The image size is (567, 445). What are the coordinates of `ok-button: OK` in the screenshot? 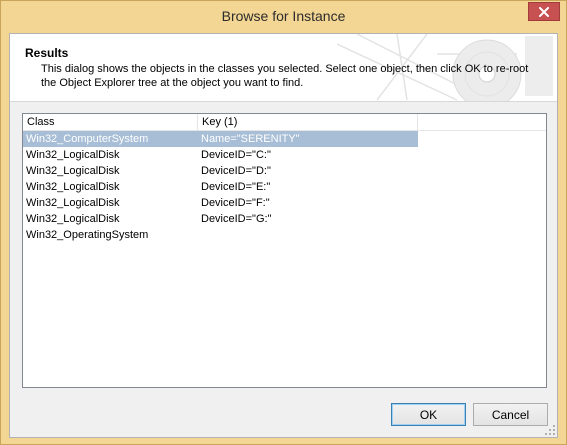 It's located at (428, 414).